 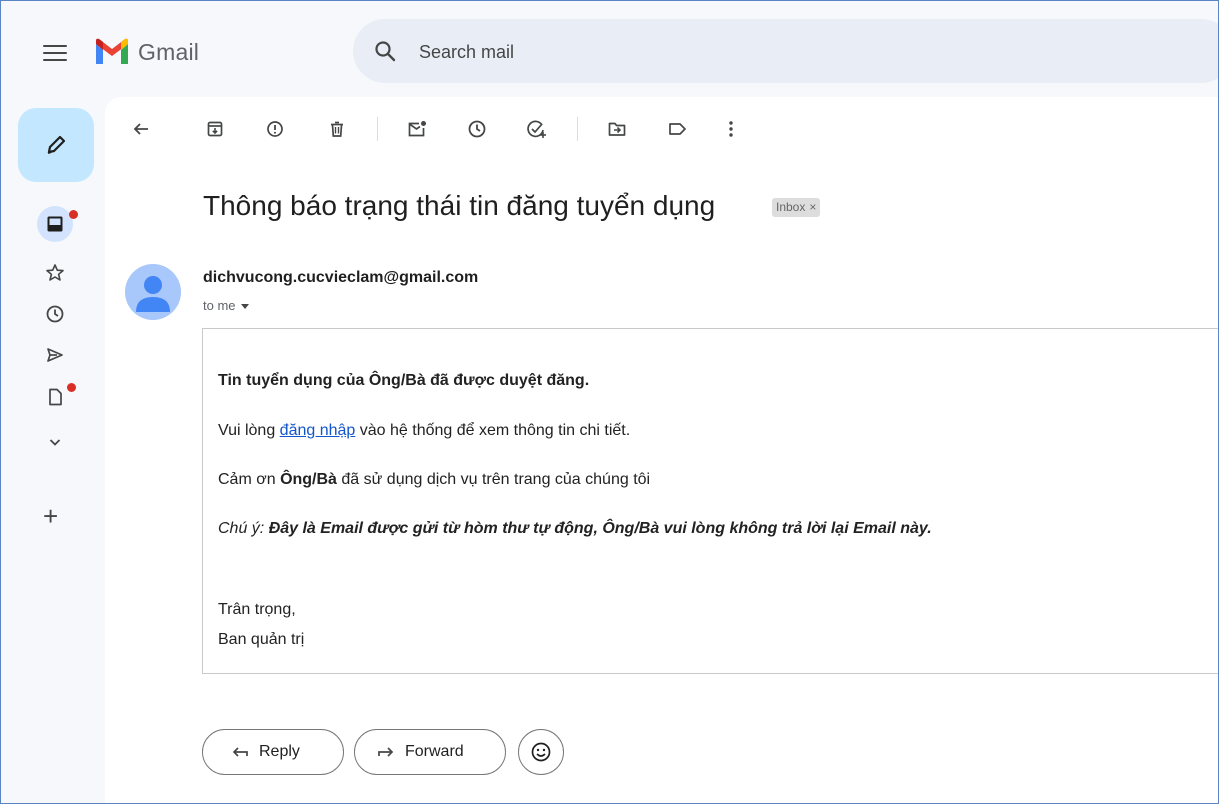 I want to click on snooze-button, so click(x=477, y=129).